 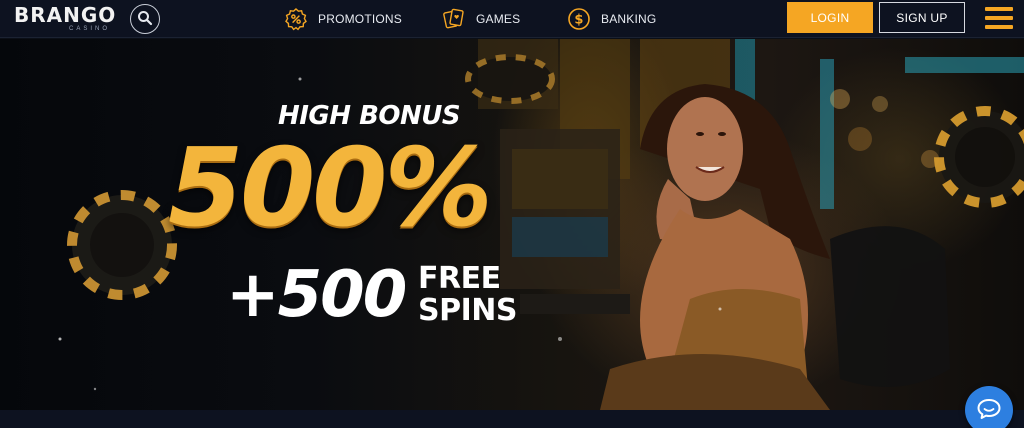 I want to click on hero-spins-count: +500, so click(x=316, y=295).